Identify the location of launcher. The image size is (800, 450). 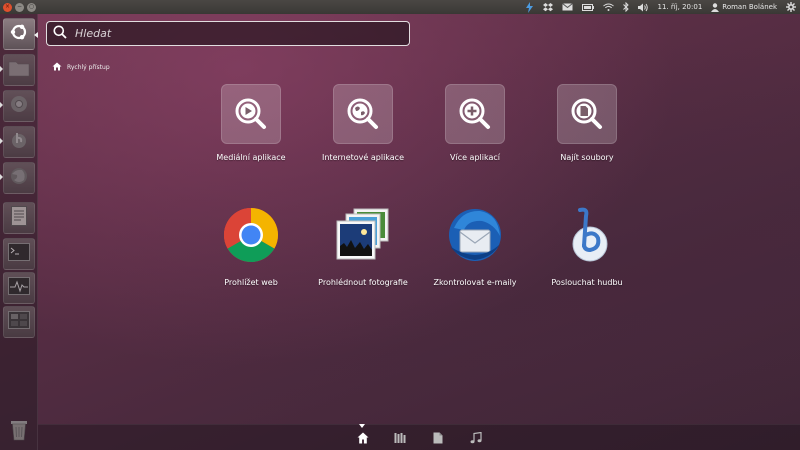
(19, 232).